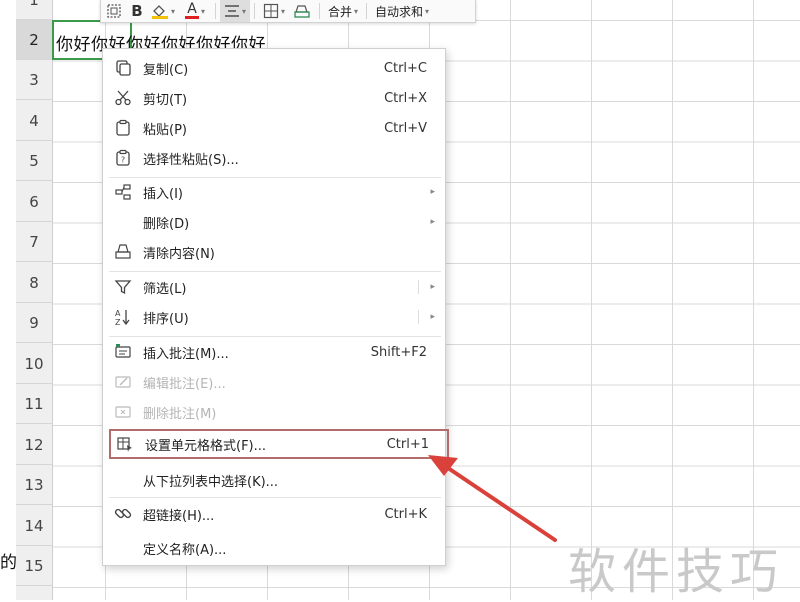 This screenshot has width=800, height=602. Describe the element at coordinates (159, 12) in the screenshot. I see `paint-bucket-icon` at that location.